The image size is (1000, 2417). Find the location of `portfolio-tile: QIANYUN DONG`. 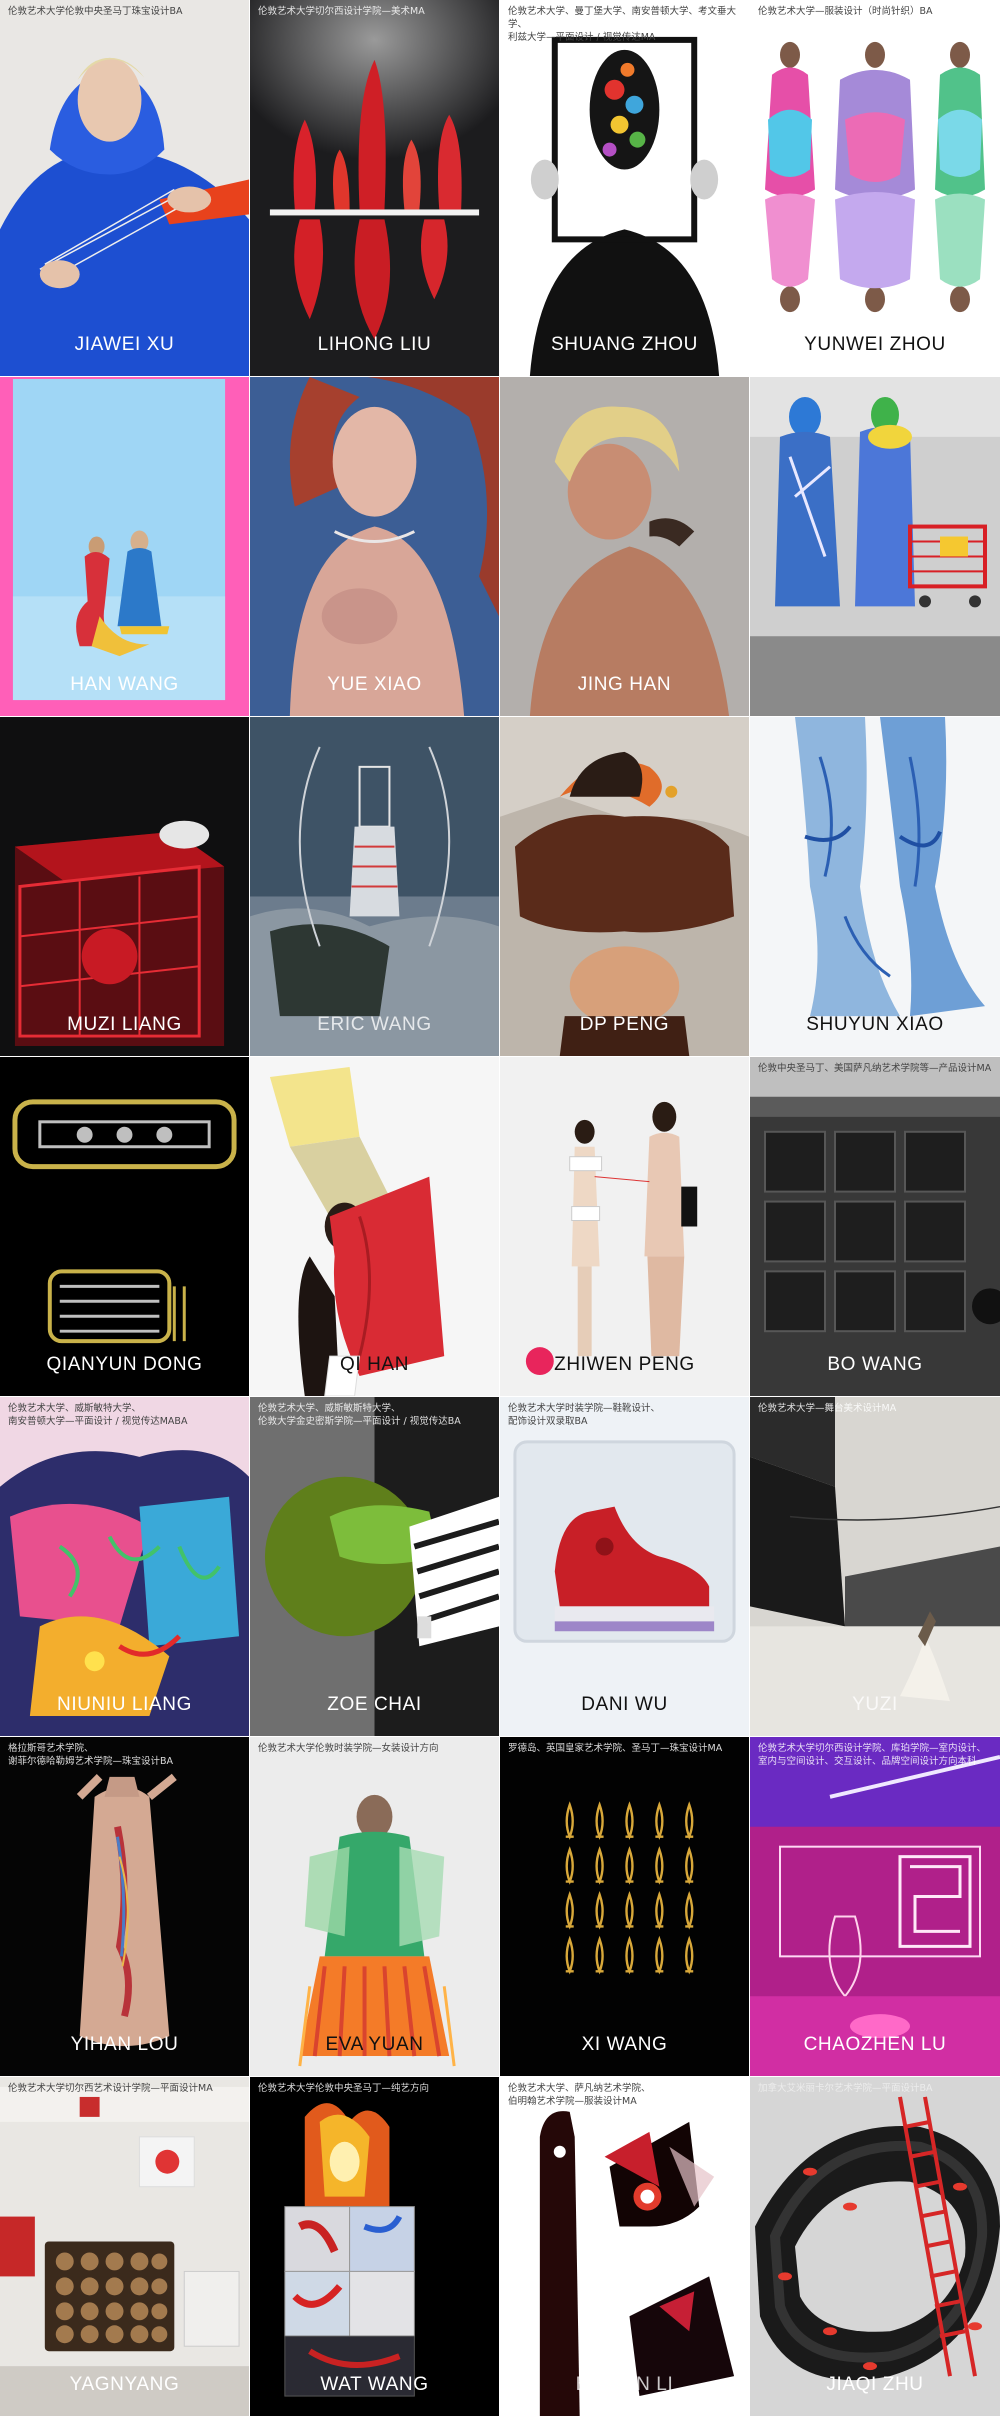

portfolio-tile: QIANYUN DONG is located at coordinates (125, 1227).